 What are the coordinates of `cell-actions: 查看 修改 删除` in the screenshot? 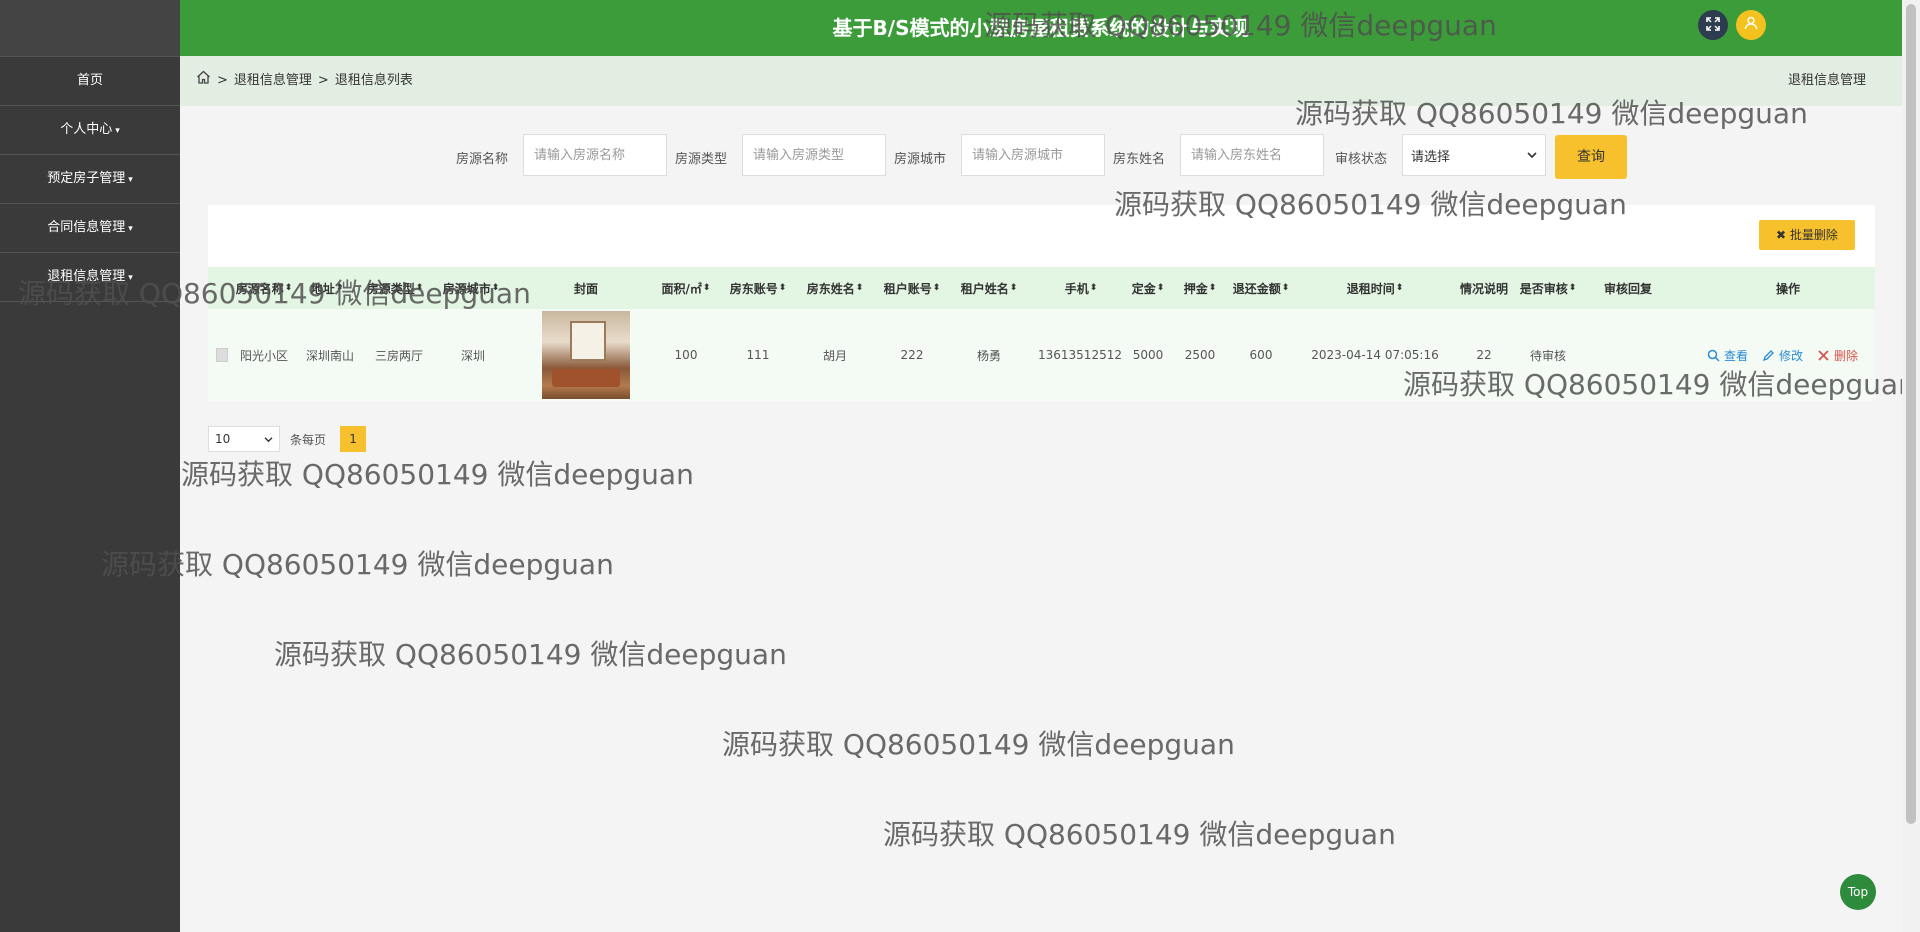 It's located at (1767, 355).